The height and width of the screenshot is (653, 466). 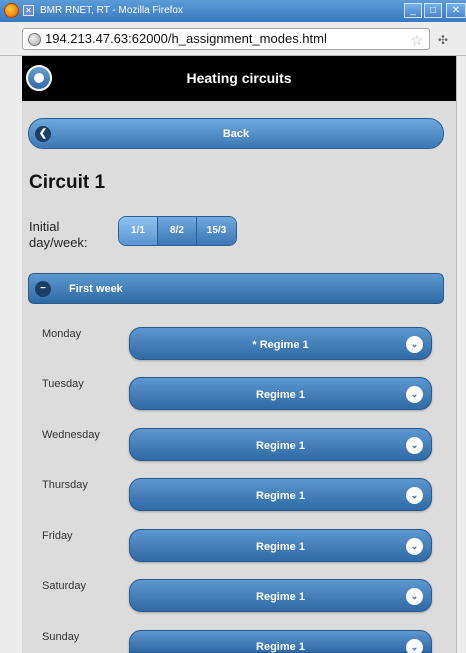 What do you see at coordinates (216, 231) in the screenshot?
I see `option-15-3: 15/3` at bounding box center [216, 231].